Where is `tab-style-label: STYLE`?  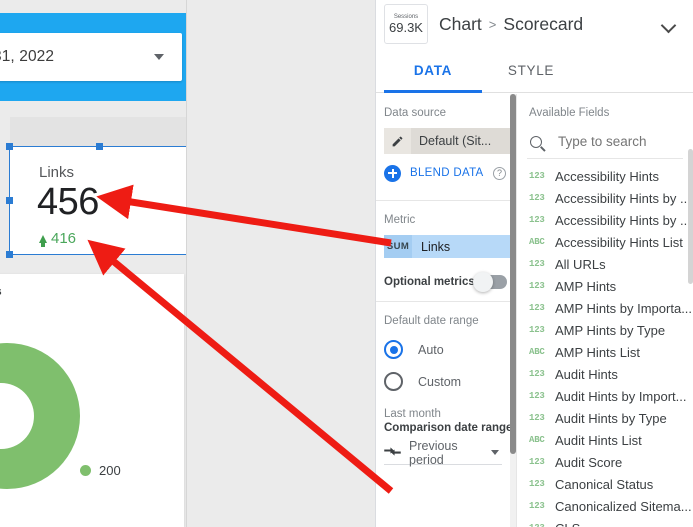 tab-style-label: STYLE is located at coordinates (531, 70).